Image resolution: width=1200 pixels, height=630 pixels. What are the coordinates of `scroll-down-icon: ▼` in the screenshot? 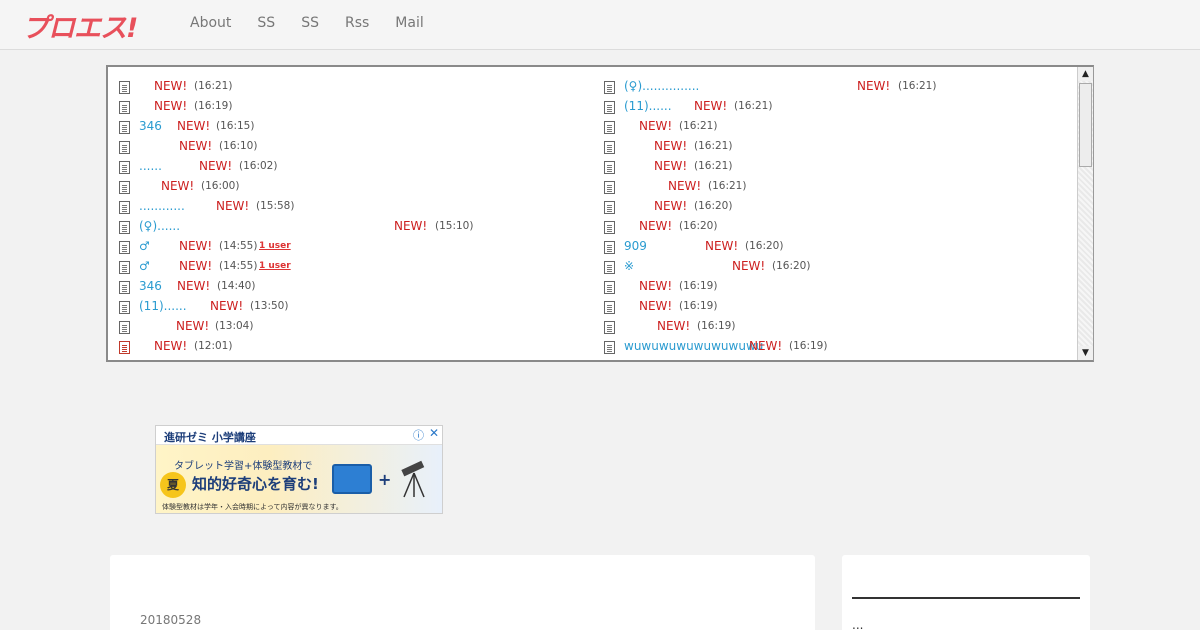 It's located at (1085, 353).